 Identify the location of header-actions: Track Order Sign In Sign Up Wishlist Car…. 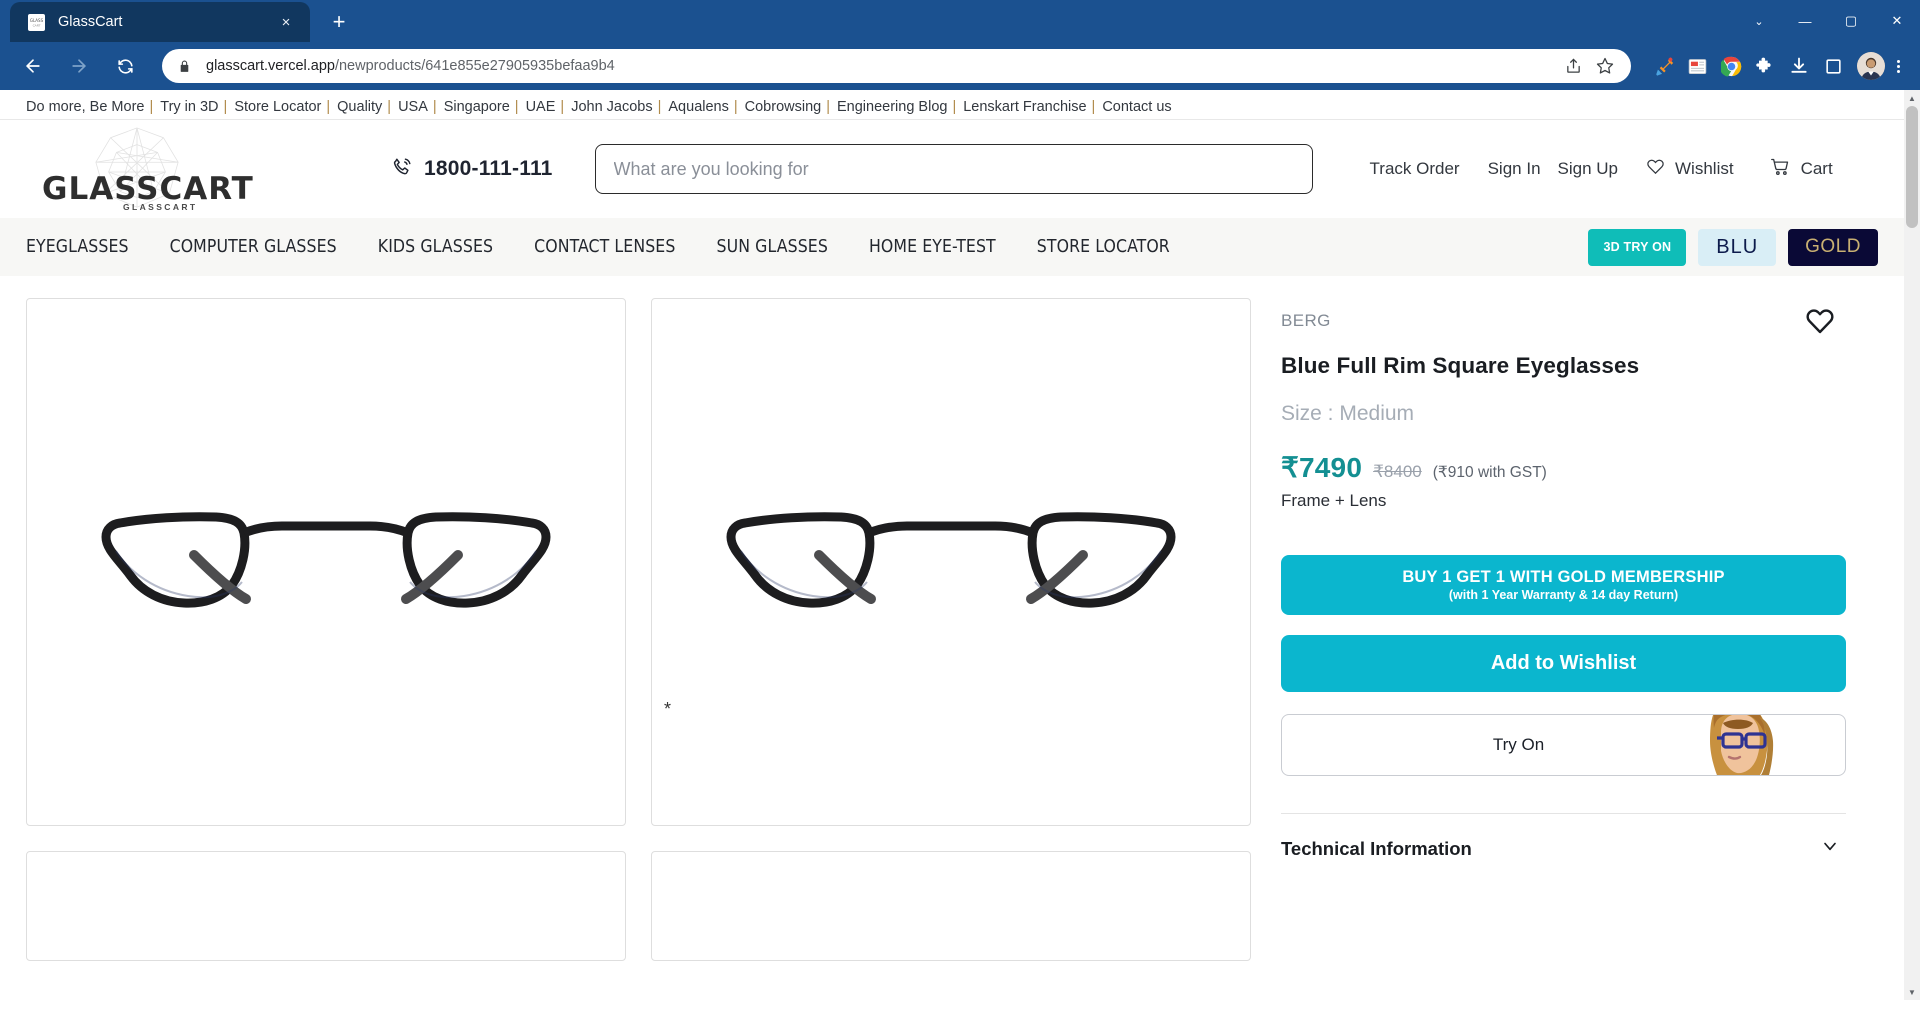
(1619, 169).